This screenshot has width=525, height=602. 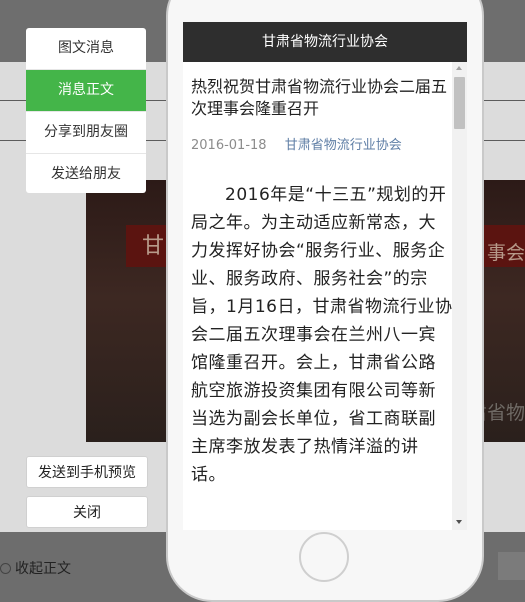 What do you see at coordinates (505, 253) in the screenshot?
I see `photo-banner-text-right: 事会` at bounding box center [505, 253].